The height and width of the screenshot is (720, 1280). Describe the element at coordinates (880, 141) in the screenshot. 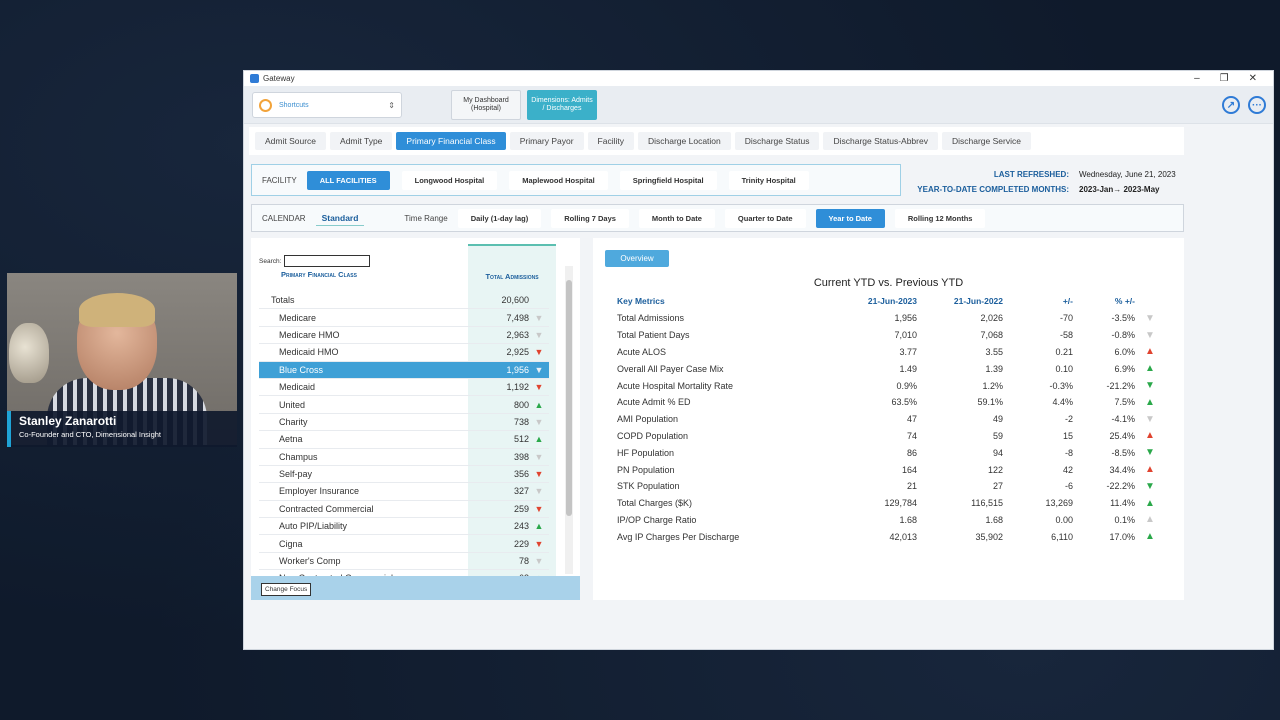

I see `tab-discharge-status-abbrev: Discharge Status-Abbrev` at that location.